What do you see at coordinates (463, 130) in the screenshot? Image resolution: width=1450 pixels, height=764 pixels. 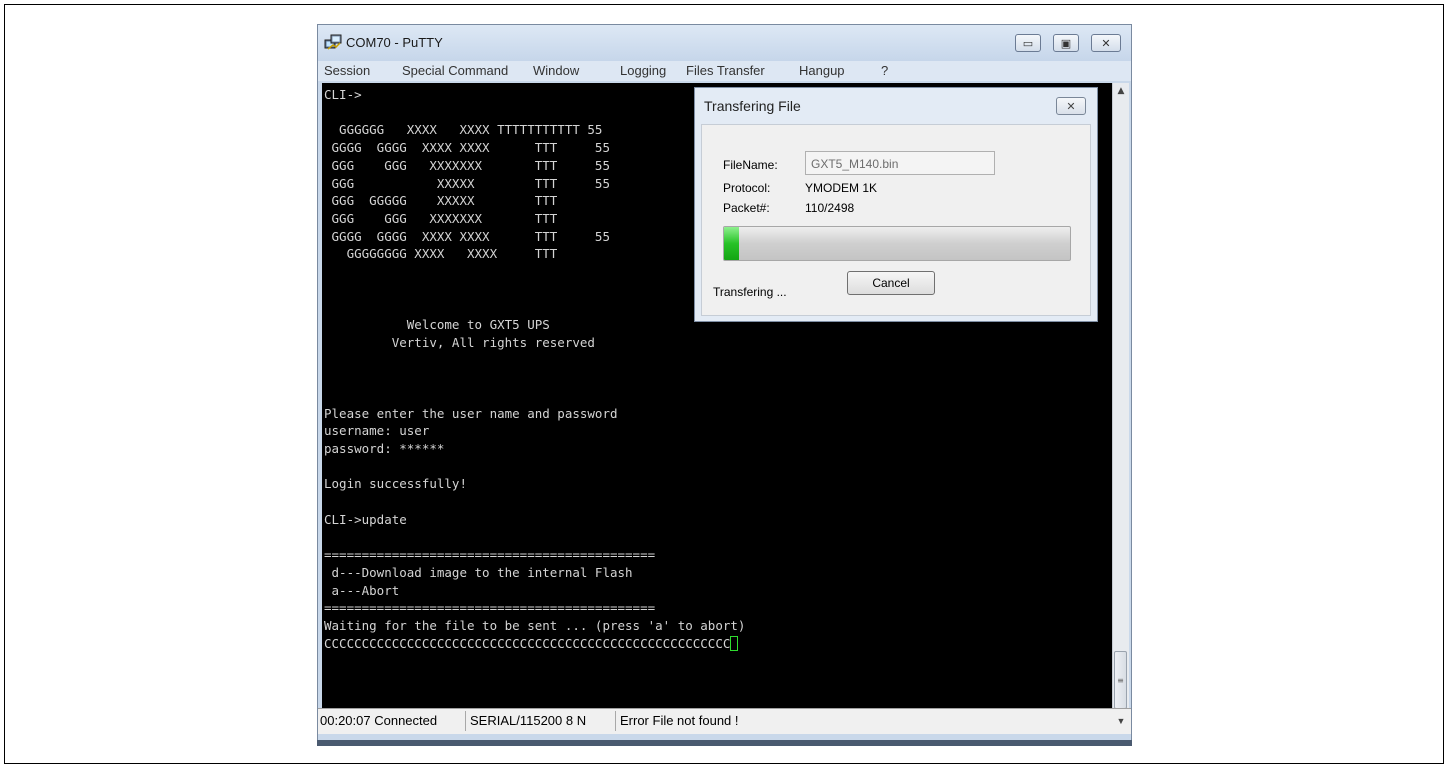 I see `terminal-line: GGGGGG XXXX XXXX TTTTTTTTTTT 55` at bounding box center [463, 130].